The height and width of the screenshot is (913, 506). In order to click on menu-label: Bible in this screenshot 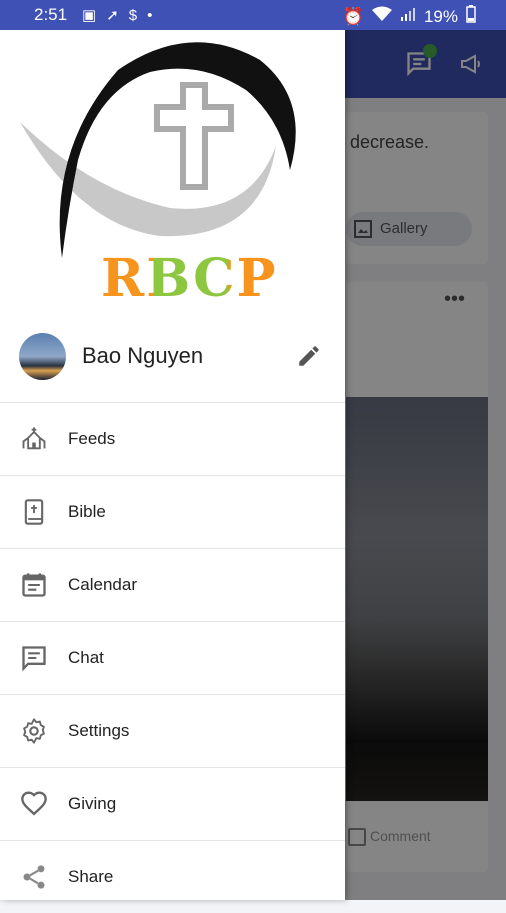, I will do `click(87, 511)`.